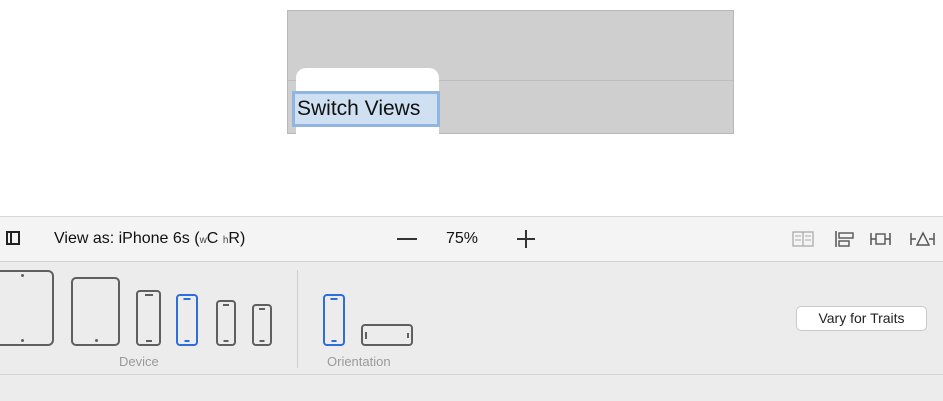  I want to click on device-label: Device, so click(139, 361).